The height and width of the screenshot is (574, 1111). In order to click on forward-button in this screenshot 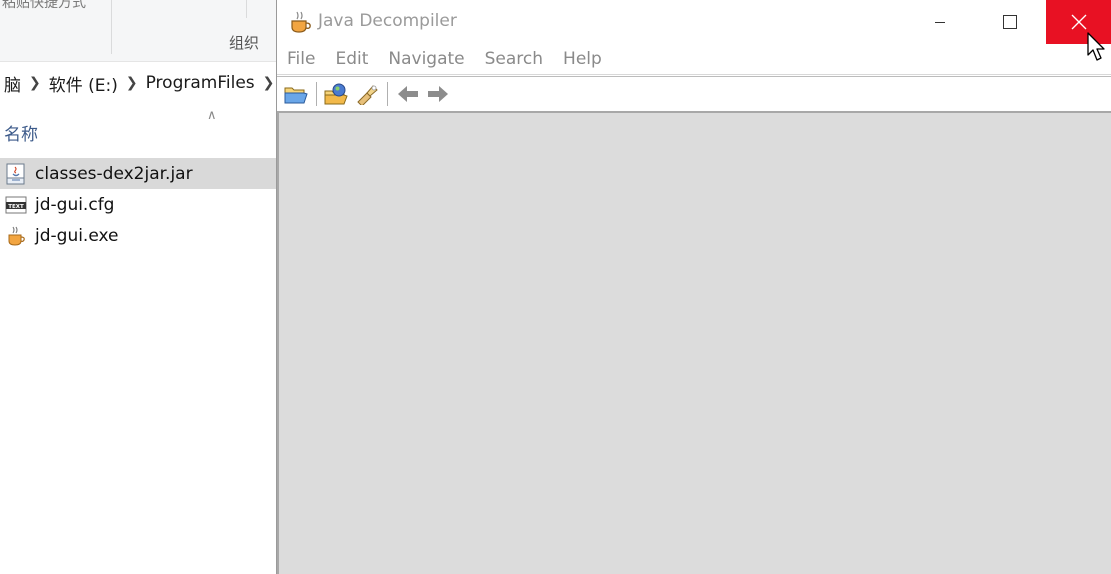, I will do `click(438, 94)`.